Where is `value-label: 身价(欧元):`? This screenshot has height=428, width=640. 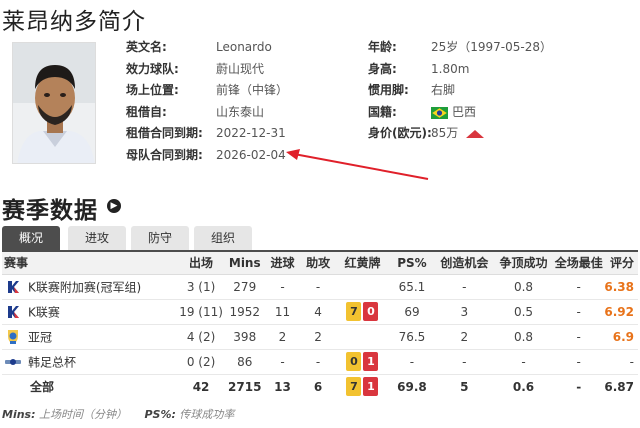 value-label: 身价(欧元): is located at coordinates (400, 133).